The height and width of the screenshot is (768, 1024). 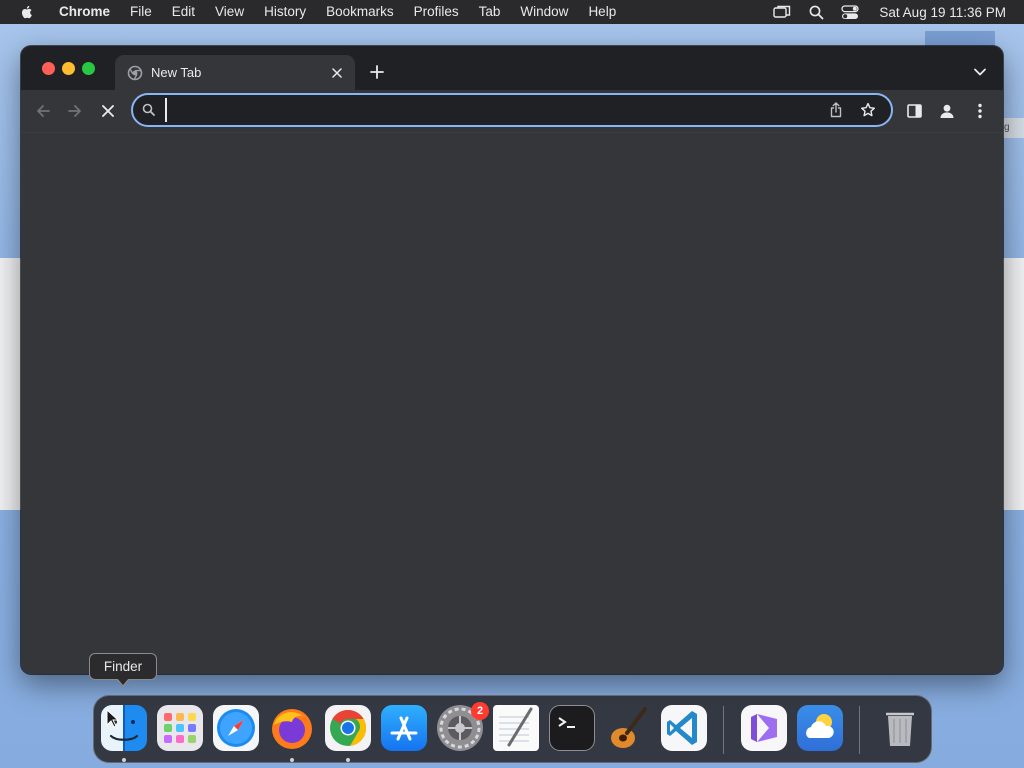 I want to click on tab-strip: New Tab, so click(x=512, y=68).